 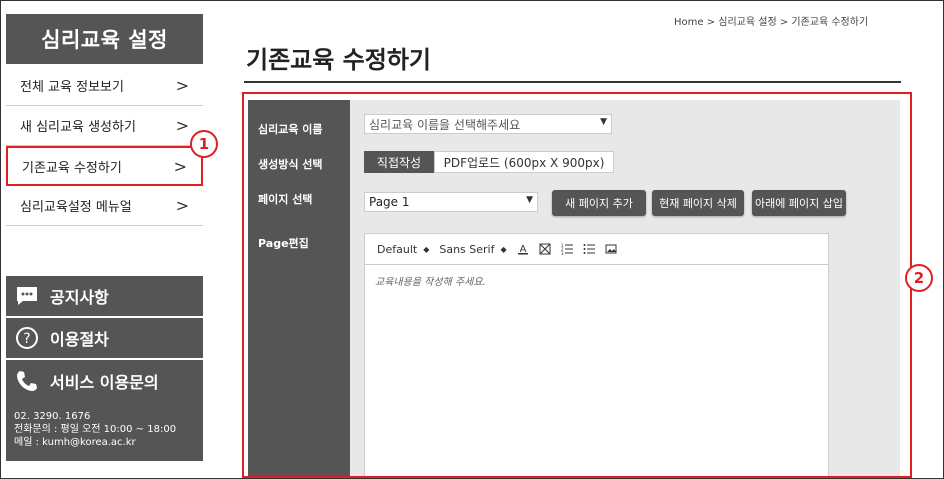 What do you see at coordinates (79, 297) in the screenshot?
I see `notice-label: 공지사항` at bounding box center [79, 297].